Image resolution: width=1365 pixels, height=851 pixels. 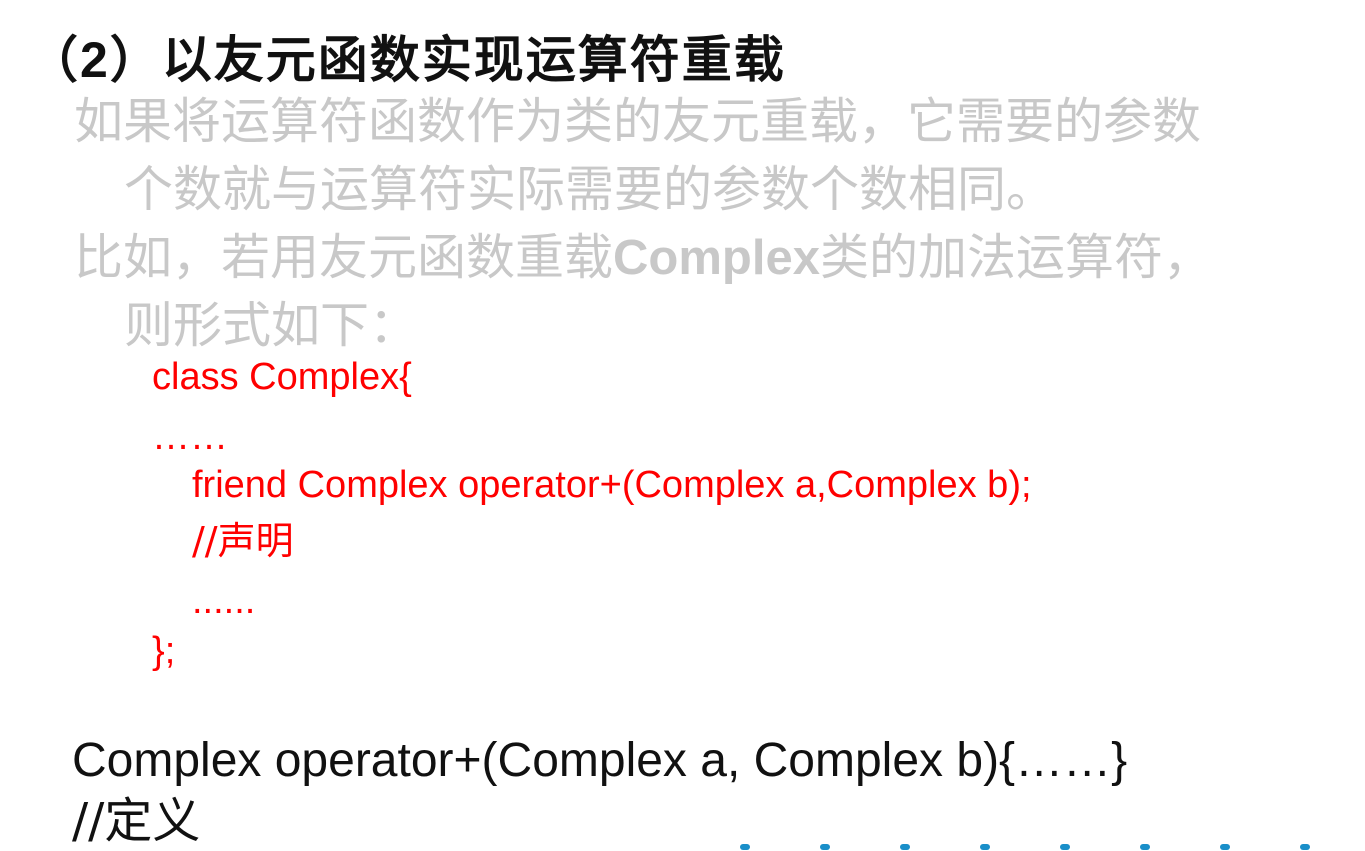 What do you see at coordinates (271, 326) in the screenshot?
I see `paragraph-line: 则形式如下：` at bounding box center [271, 326].